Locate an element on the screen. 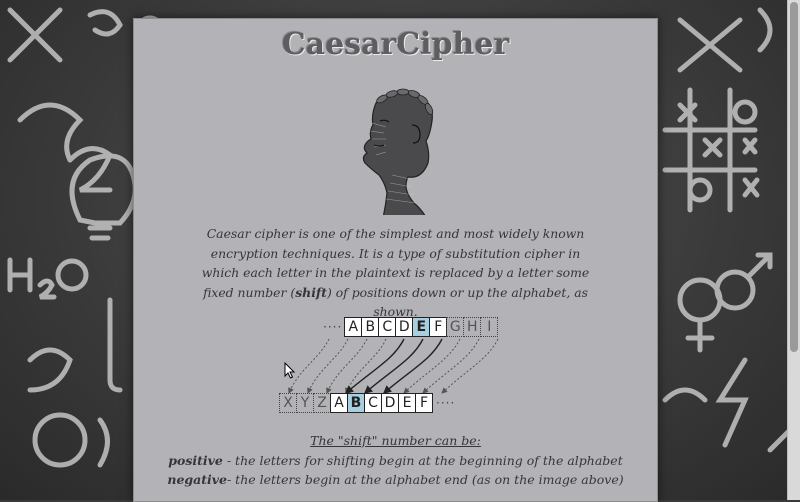  row-ellipsis-left: ···· is located at coordinates (333, 327).